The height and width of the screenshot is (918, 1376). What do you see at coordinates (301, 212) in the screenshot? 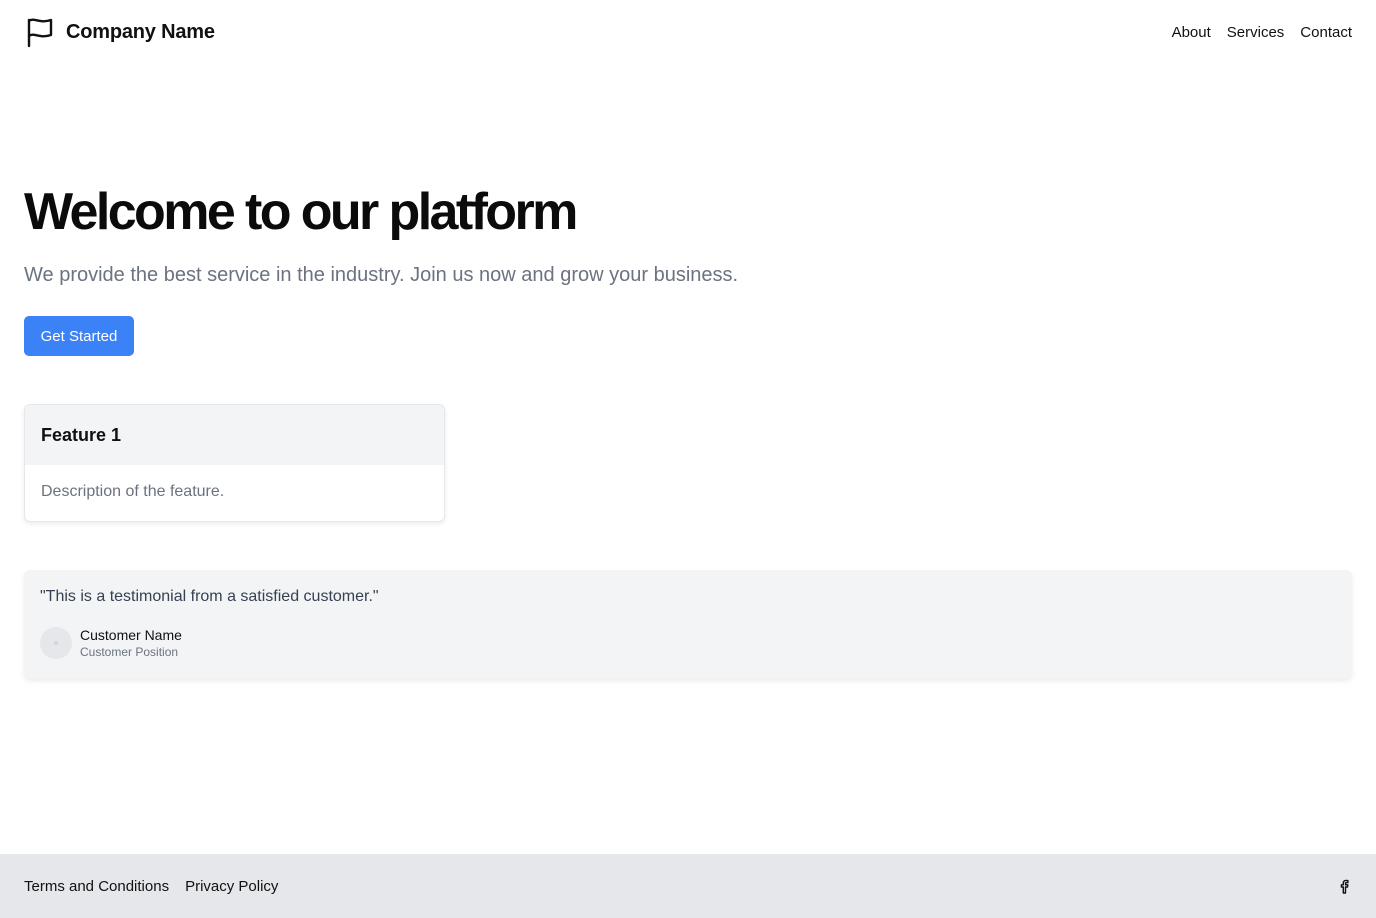
I see `hero-title: Welcome to our platform` at bounding box center [301, 212].